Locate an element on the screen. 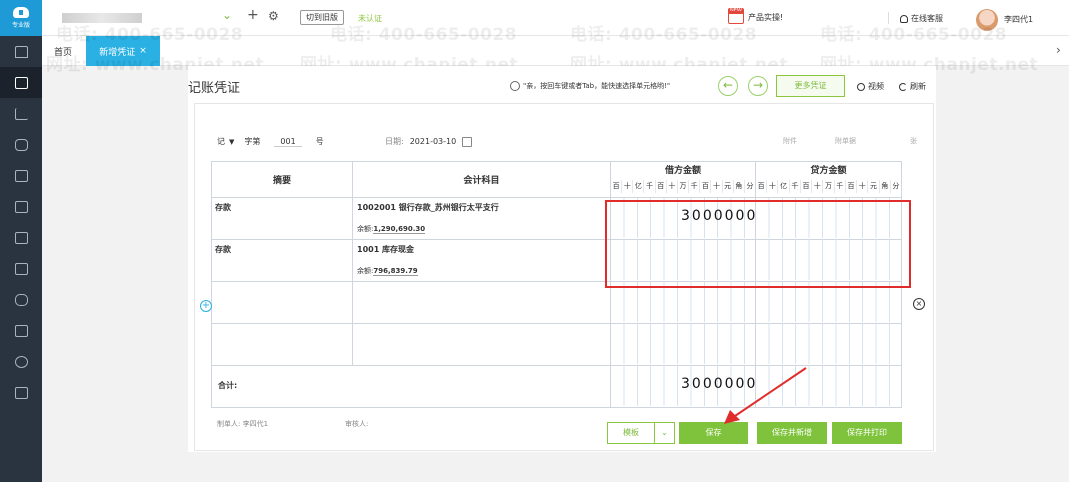  add-icon: + is located at coordinates (253, 15).